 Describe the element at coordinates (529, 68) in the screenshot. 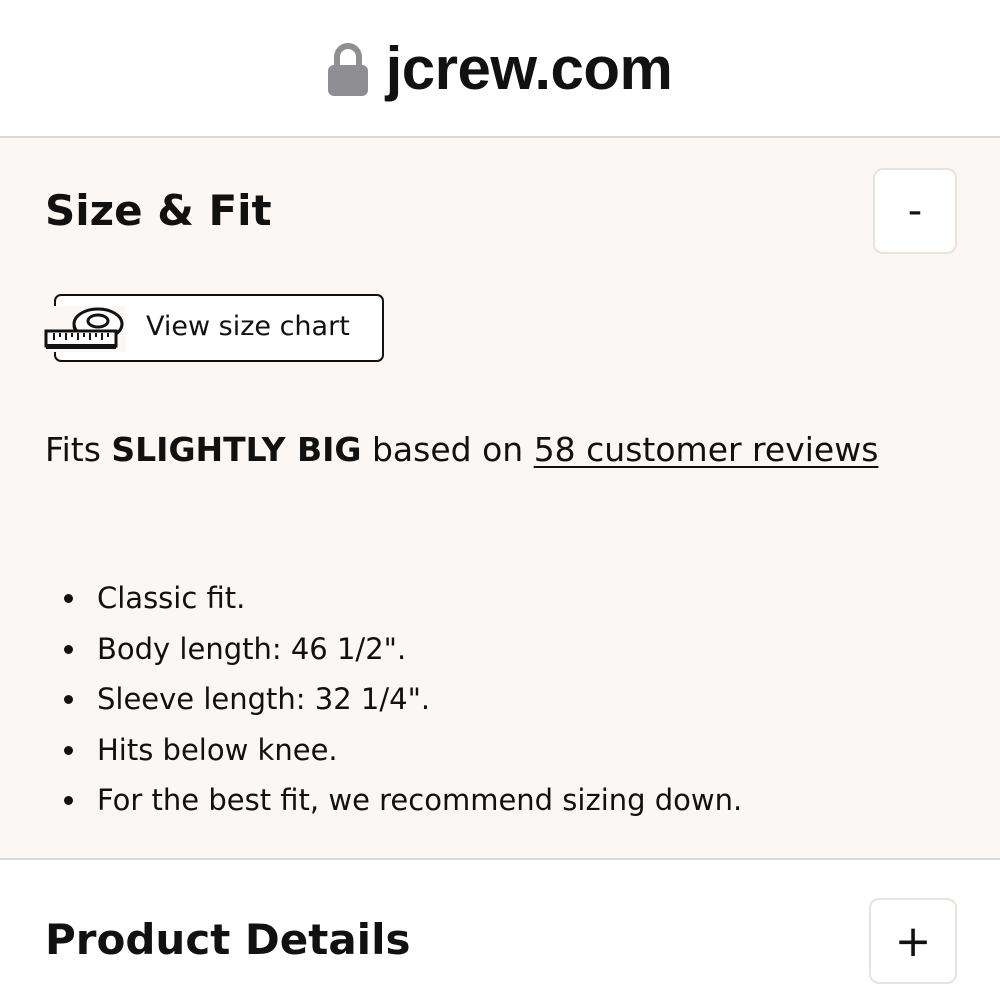

I see `url-domain: jcrew.com` at that location.